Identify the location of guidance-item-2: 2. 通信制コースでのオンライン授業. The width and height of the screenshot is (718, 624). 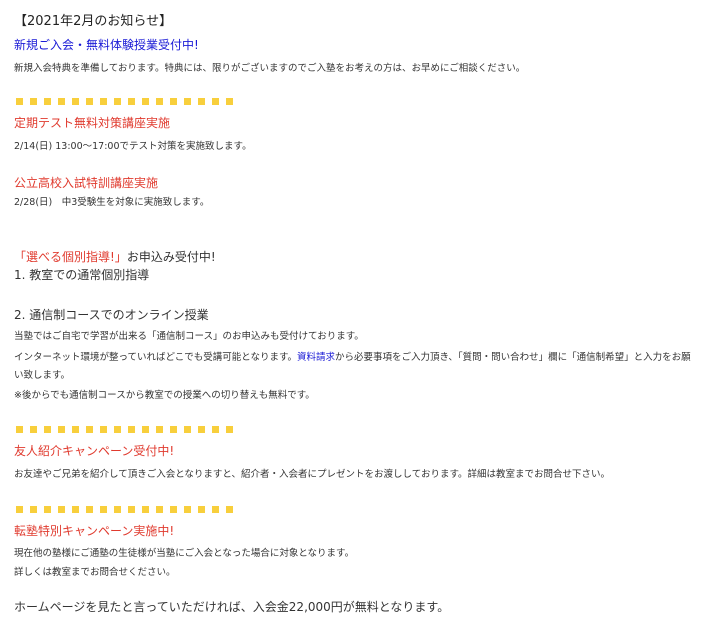
(111, 315).